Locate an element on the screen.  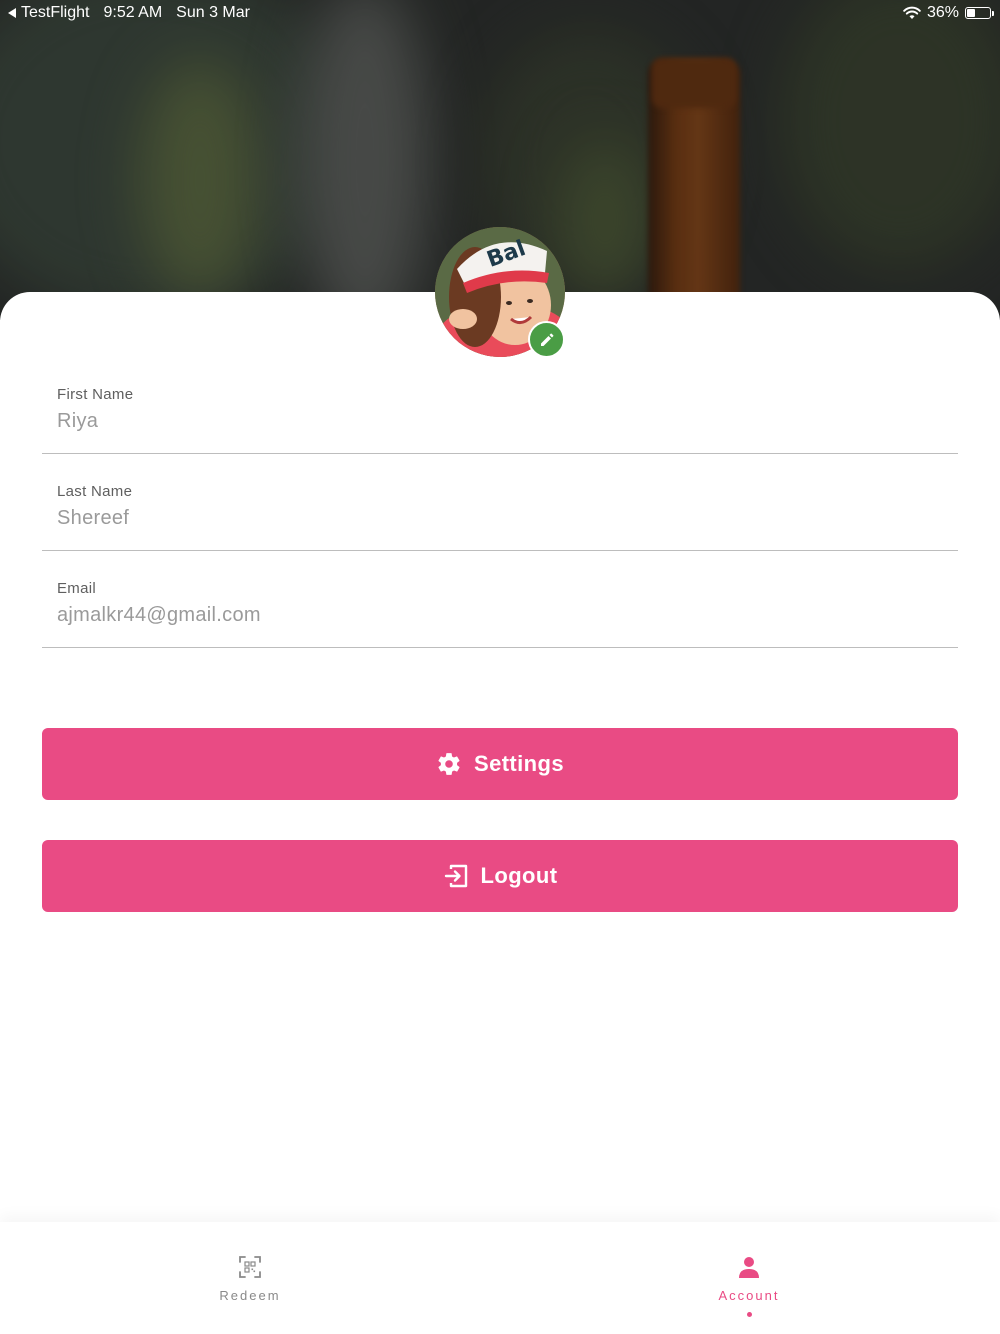
first-name-field: First Name Riya is located at coordinates (500, 413).